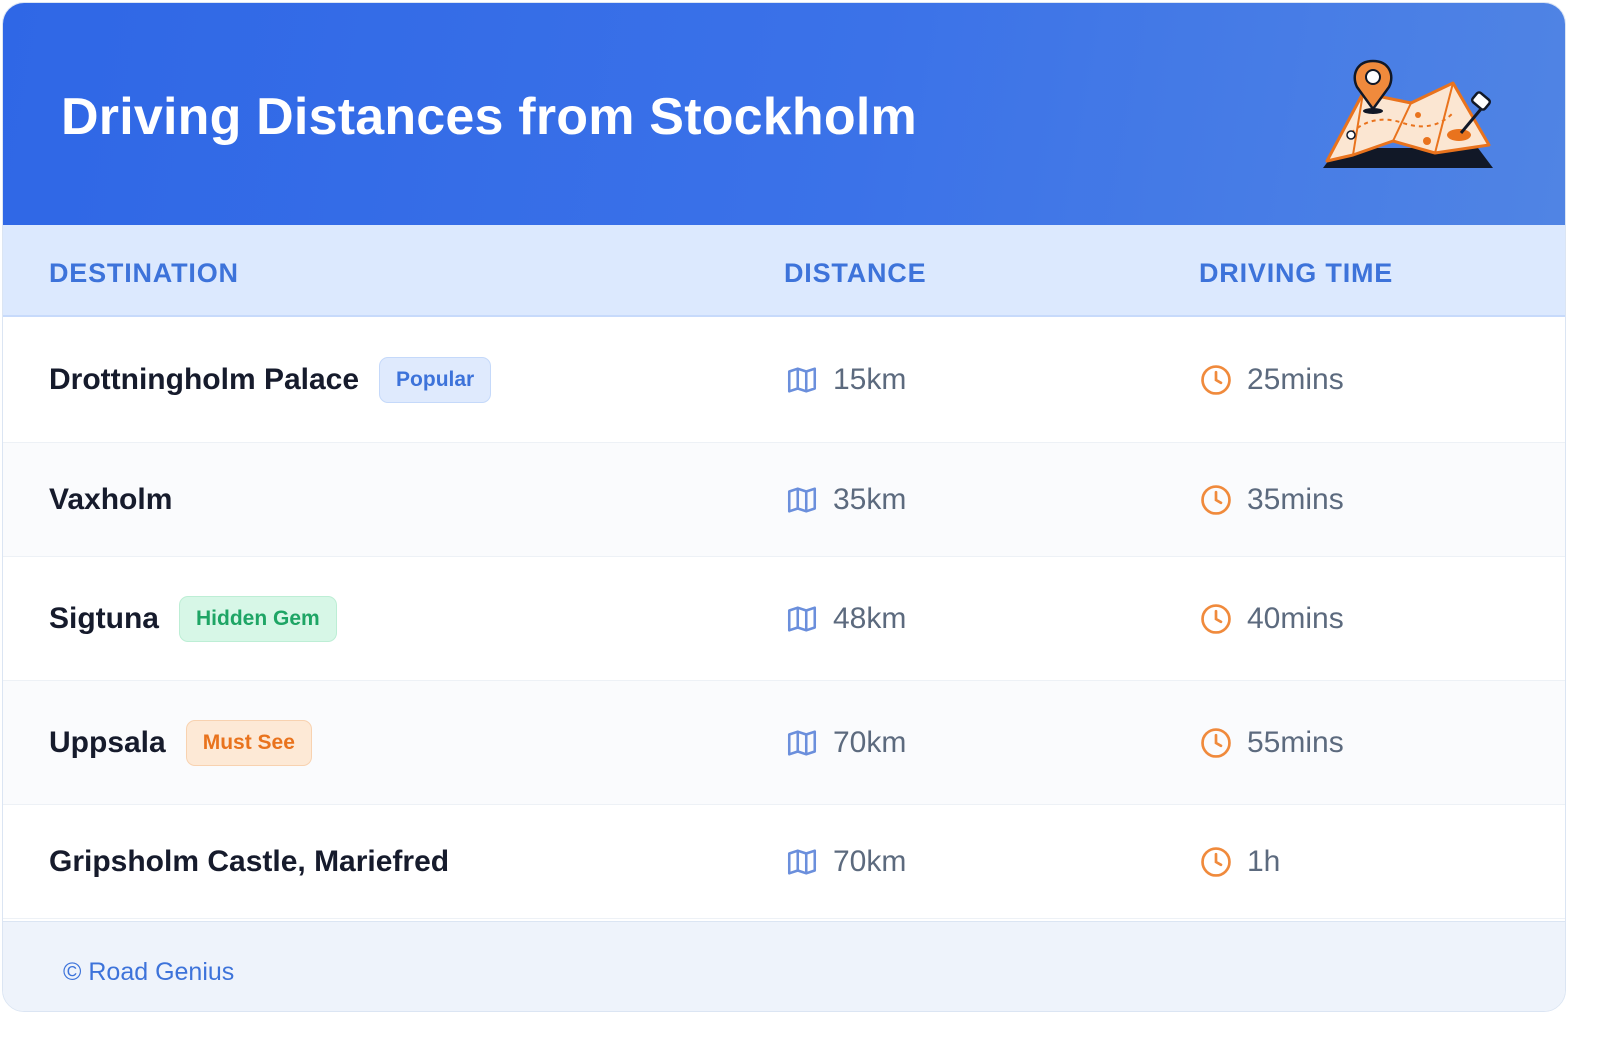 The width and height of the screenshot is (1604, 1038). Describe the element at coordinates (784, 500) in the screenshot. I see `table-row: Vaxholm 35km 35mins` at that location.